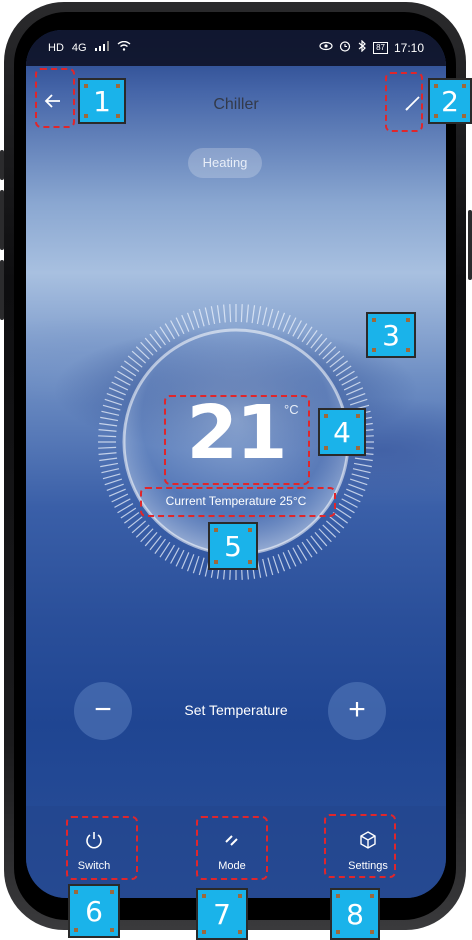 This screenshot has width=472, height=940. Describe the element at coordinates (225, 163) in the screenshot. I see `mode-status-badge: Heating` at that location.